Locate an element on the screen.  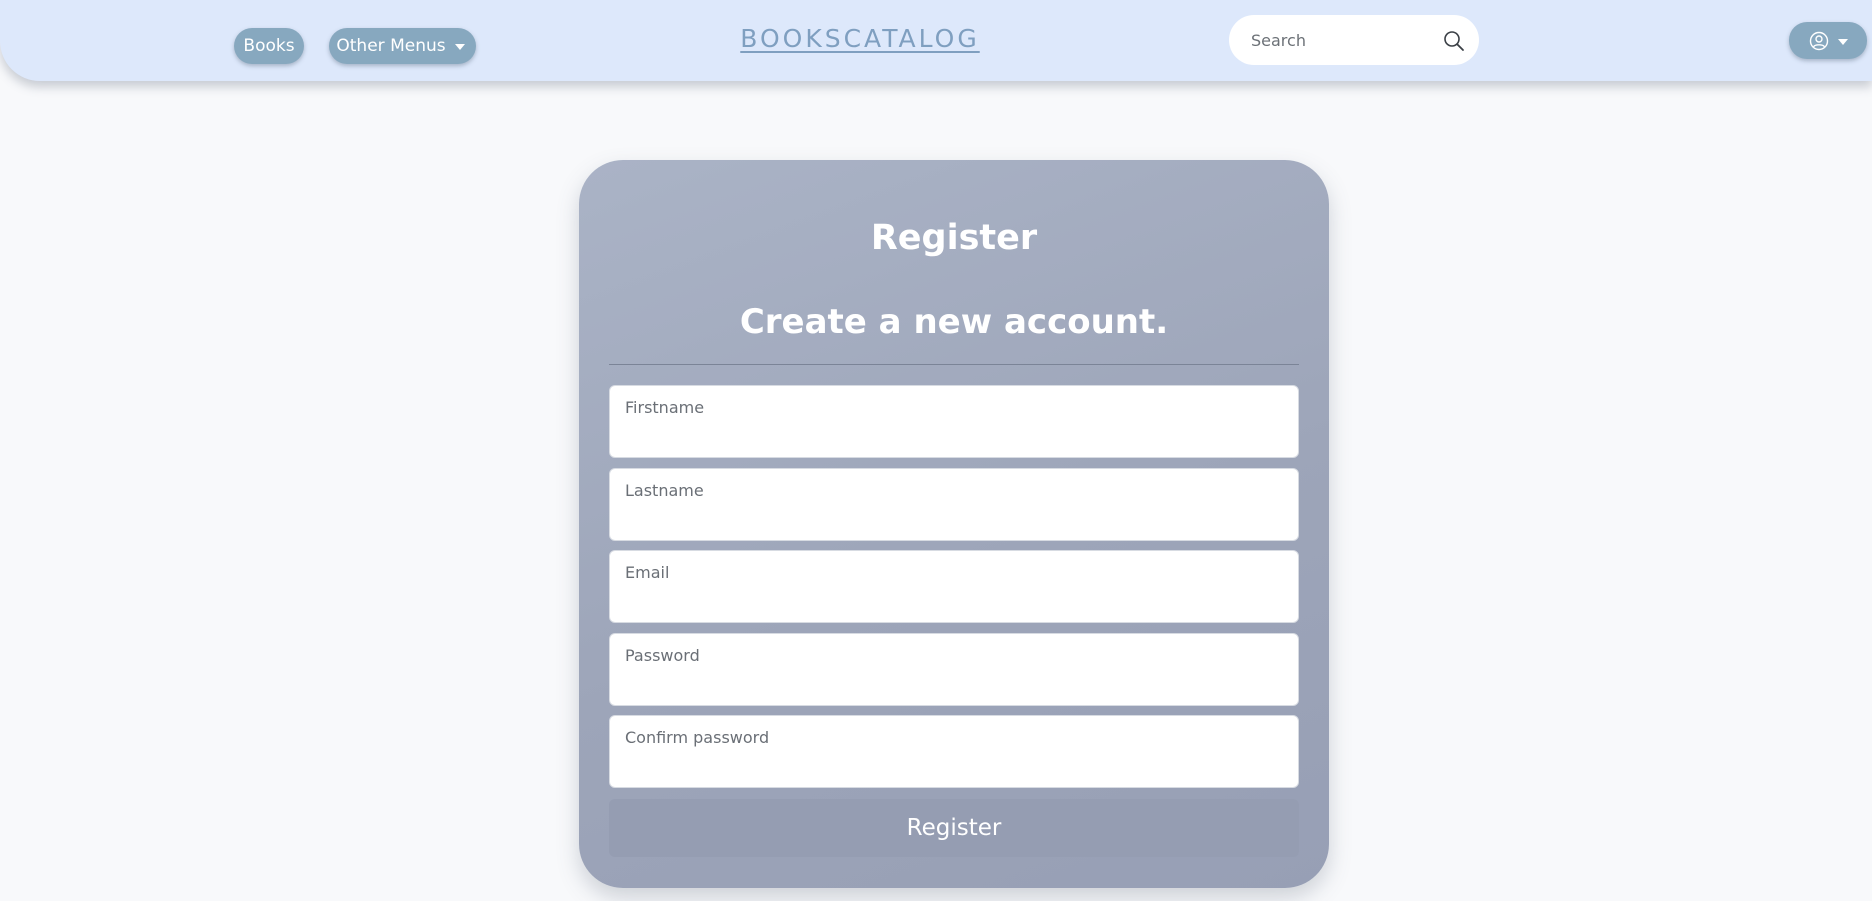
confirm-password-field: Confirm password is located at coordinates (954, 751).